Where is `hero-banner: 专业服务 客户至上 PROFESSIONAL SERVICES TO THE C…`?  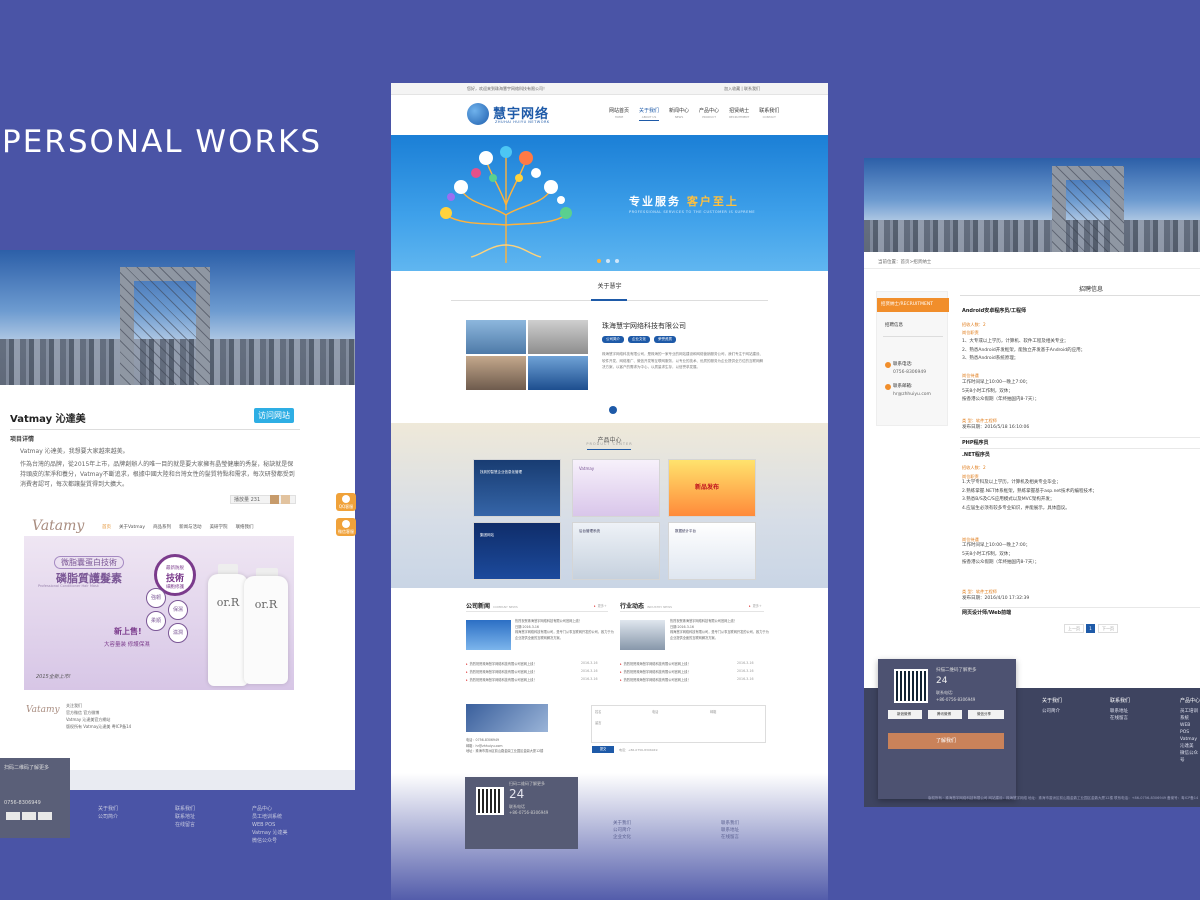 hero-banner: 专业服务 客户至上 PROFESSIONAL SERVICES TO THE C… is located at coordinates (609, 203).